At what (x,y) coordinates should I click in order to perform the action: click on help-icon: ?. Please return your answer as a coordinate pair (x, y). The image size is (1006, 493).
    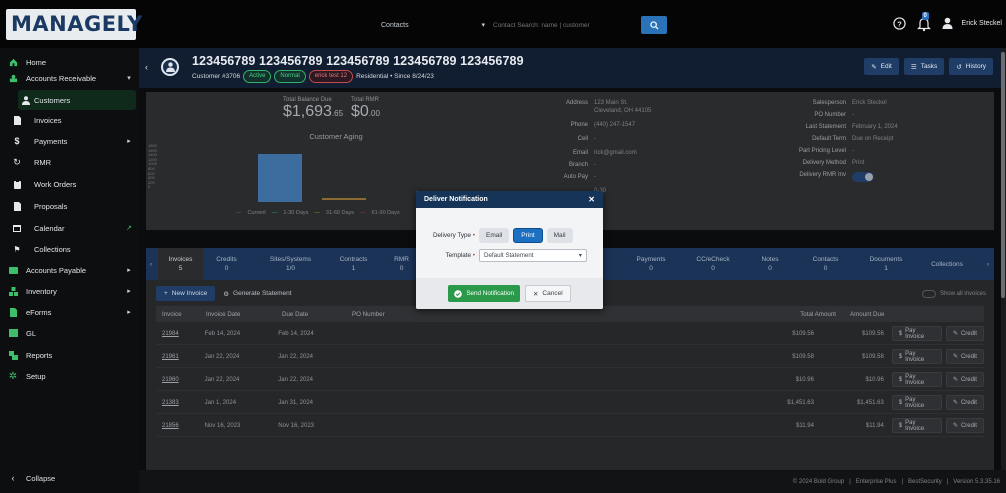
    Looking at the image, I should click on (899, 23).